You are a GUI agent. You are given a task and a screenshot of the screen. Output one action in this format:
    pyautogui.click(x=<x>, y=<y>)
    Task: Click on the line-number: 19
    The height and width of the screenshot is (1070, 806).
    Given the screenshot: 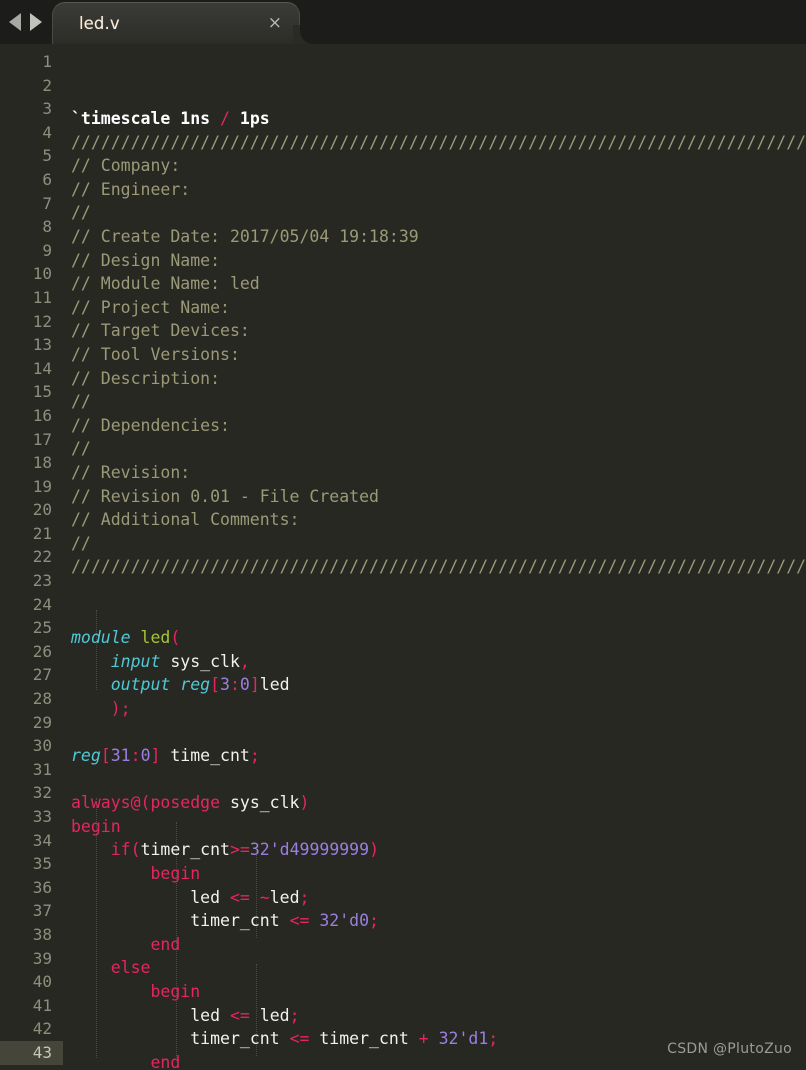 What is the action you would take?
    pyautogui.click(x=31, y=487)
    